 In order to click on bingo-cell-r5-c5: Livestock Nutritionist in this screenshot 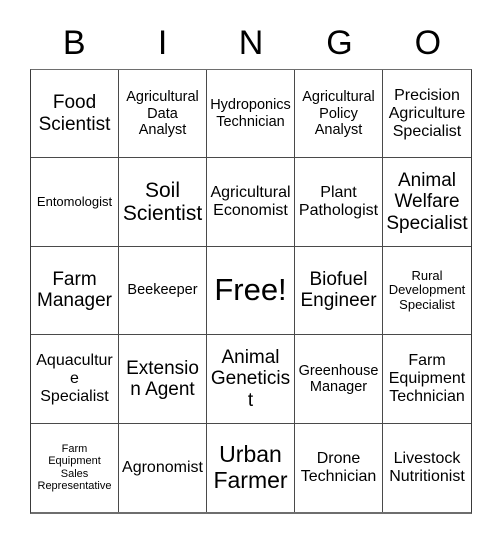, I will do `click(427, 467)`.